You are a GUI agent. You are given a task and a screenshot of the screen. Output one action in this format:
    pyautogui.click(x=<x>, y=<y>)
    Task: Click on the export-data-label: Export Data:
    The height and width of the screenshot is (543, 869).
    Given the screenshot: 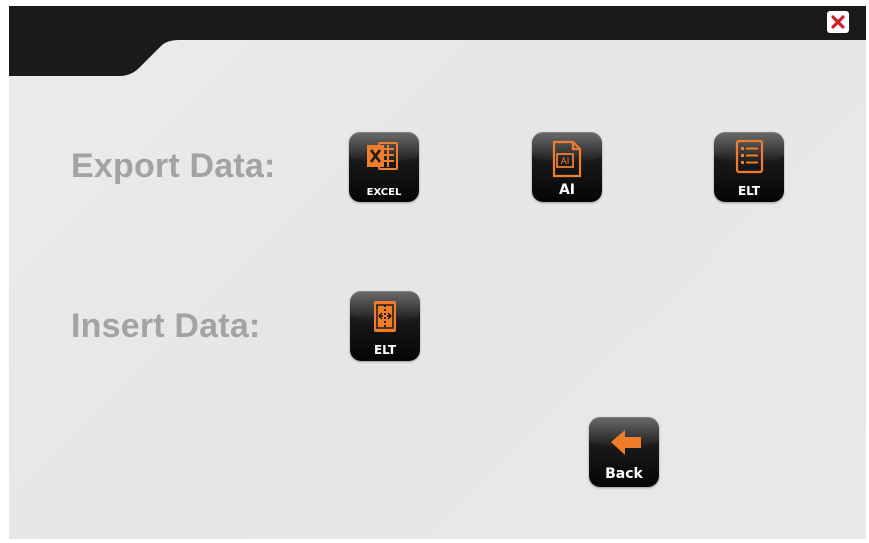 What is the action you would take?
    pyautogui.click(x=173, y=166)
    